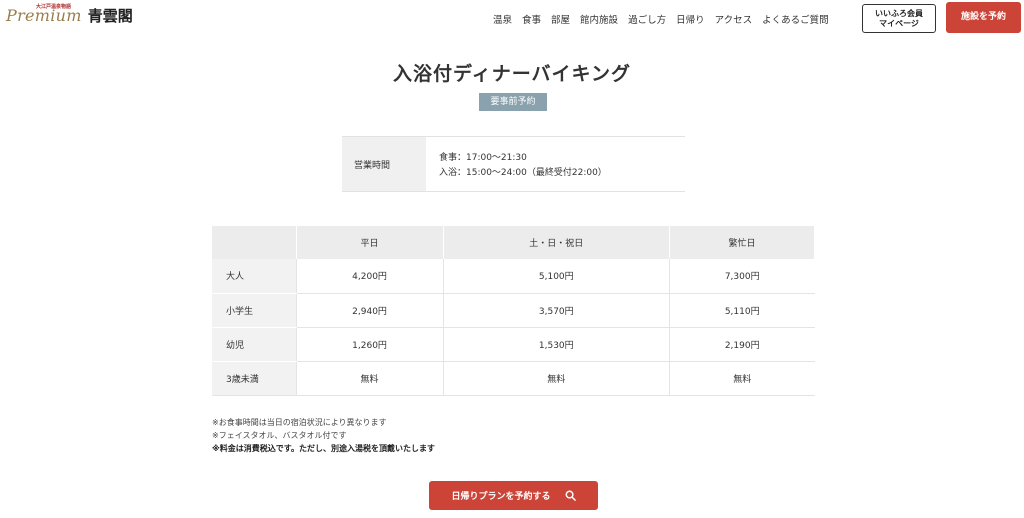 This screenshot has width=1024, height=518. What do you see at coordinates (690, 19) in the screenshot?
I see `nav-item-day-trip: 日帰り` at bounding box center [690, 19].